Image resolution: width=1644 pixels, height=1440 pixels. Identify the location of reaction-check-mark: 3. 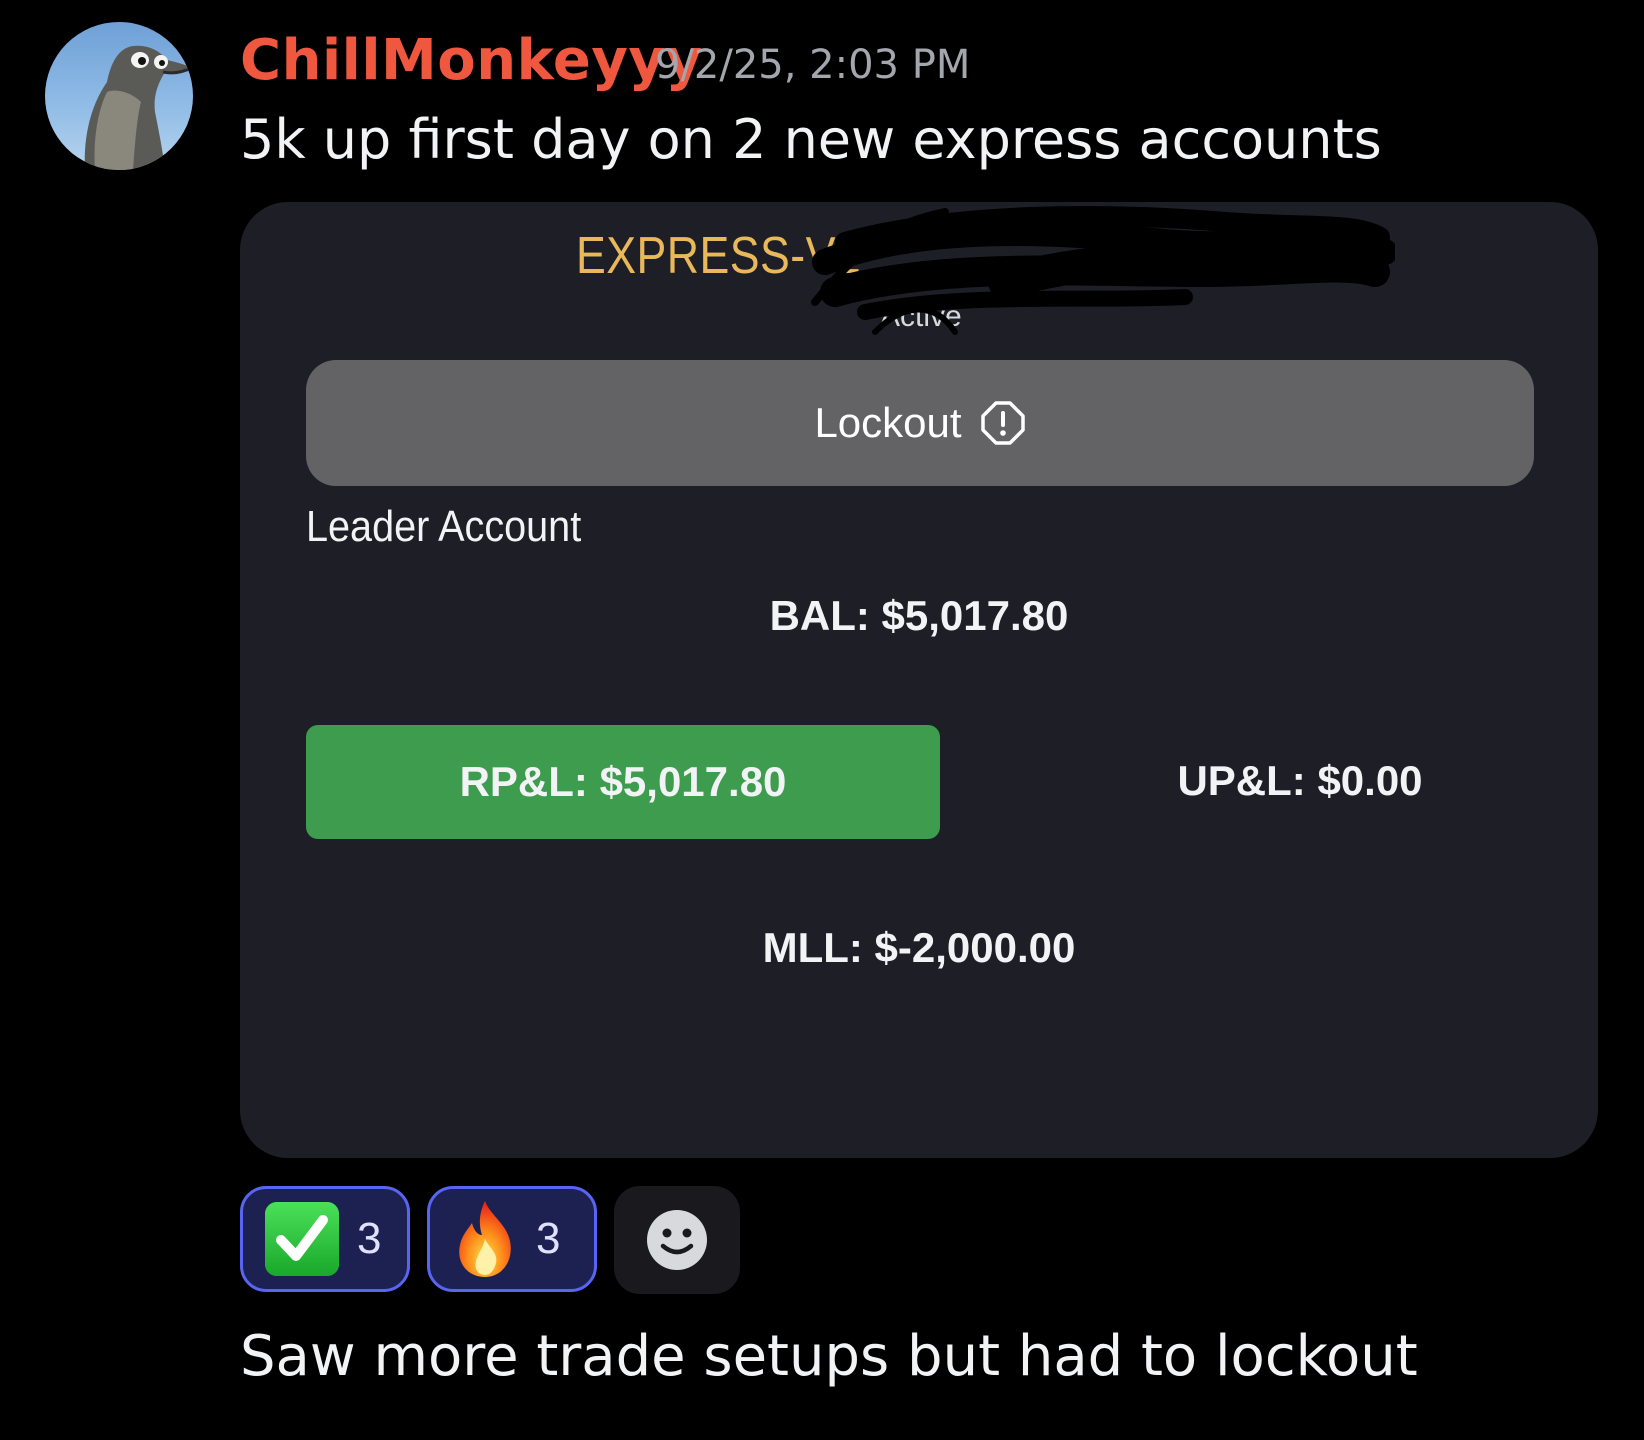
(325, 1239).